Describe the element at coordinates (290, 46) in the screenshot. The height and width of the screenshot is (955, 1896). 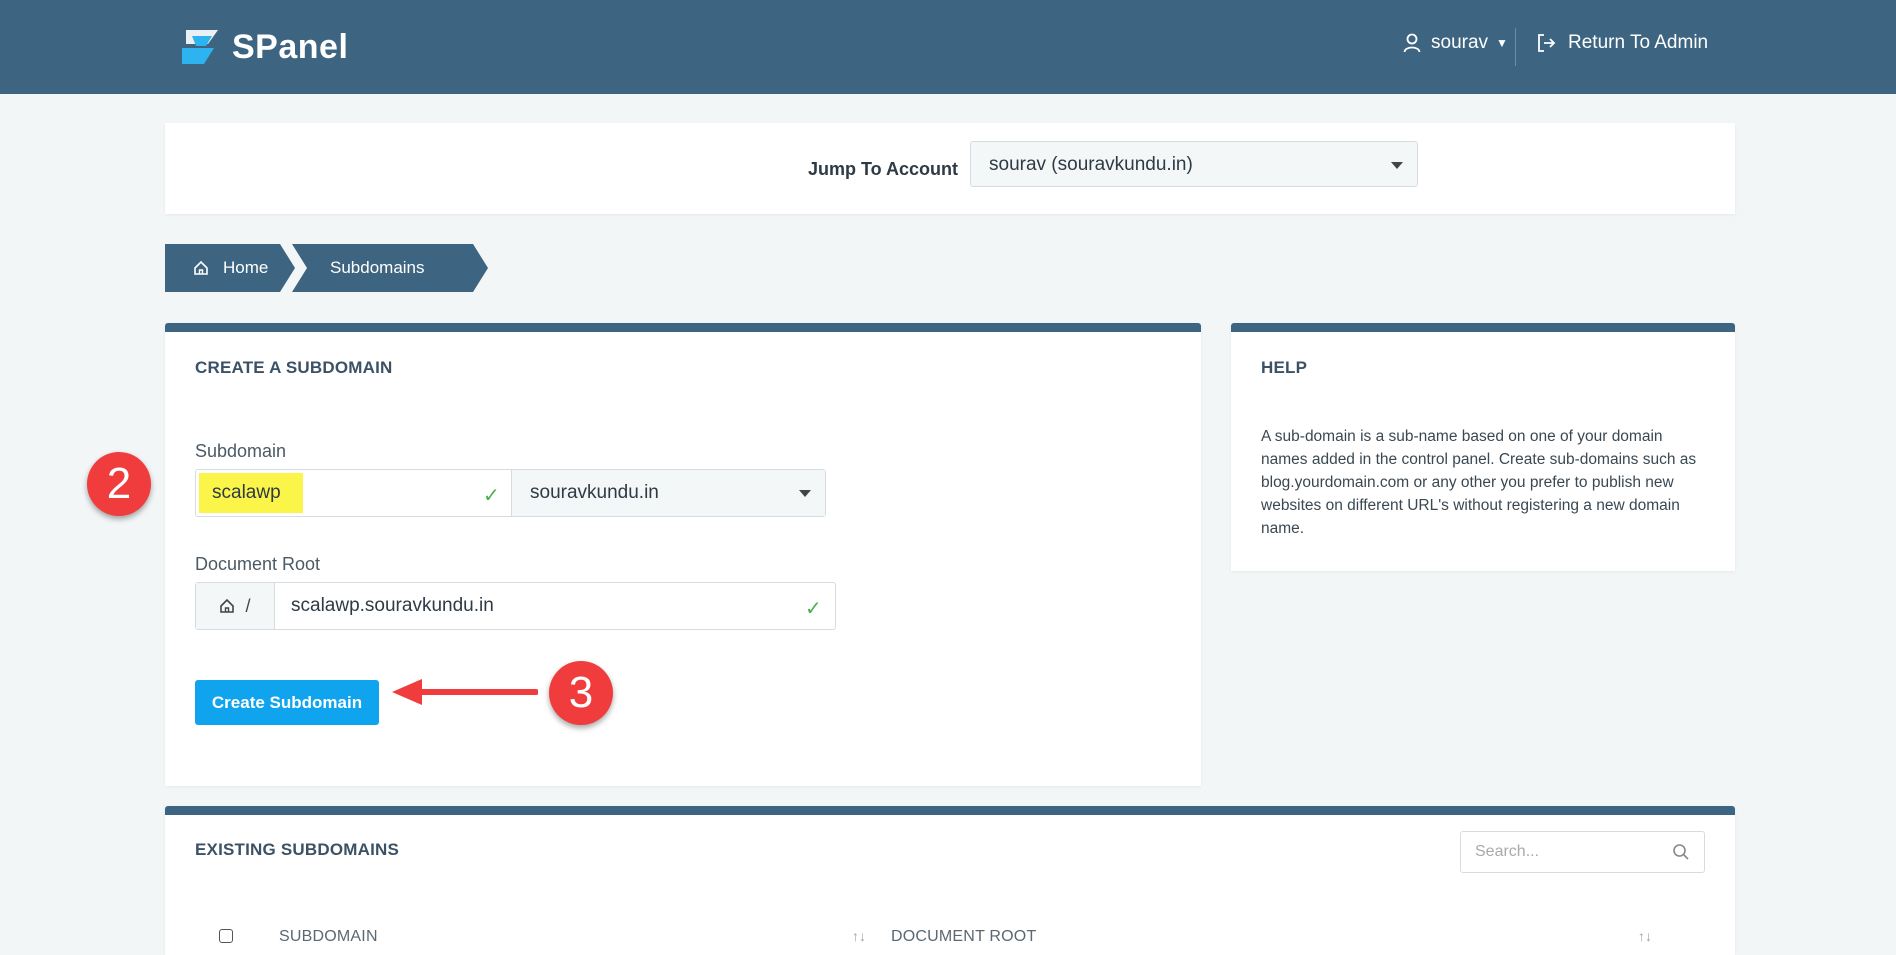
I see `logo-text: SPanel` at that location.